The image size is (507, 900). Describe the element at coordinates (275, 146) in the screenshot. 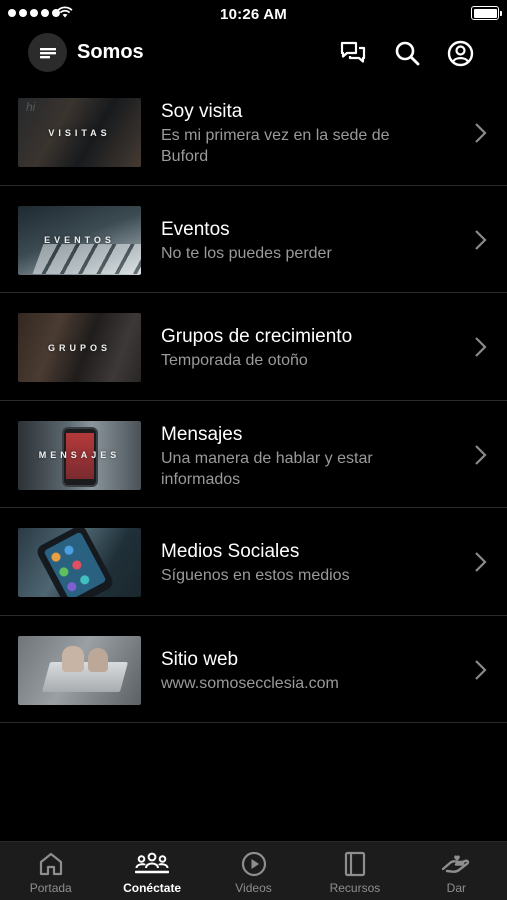

I see `list-item-subtitle: Es mi primera vez en la sede de Buford` at that location.